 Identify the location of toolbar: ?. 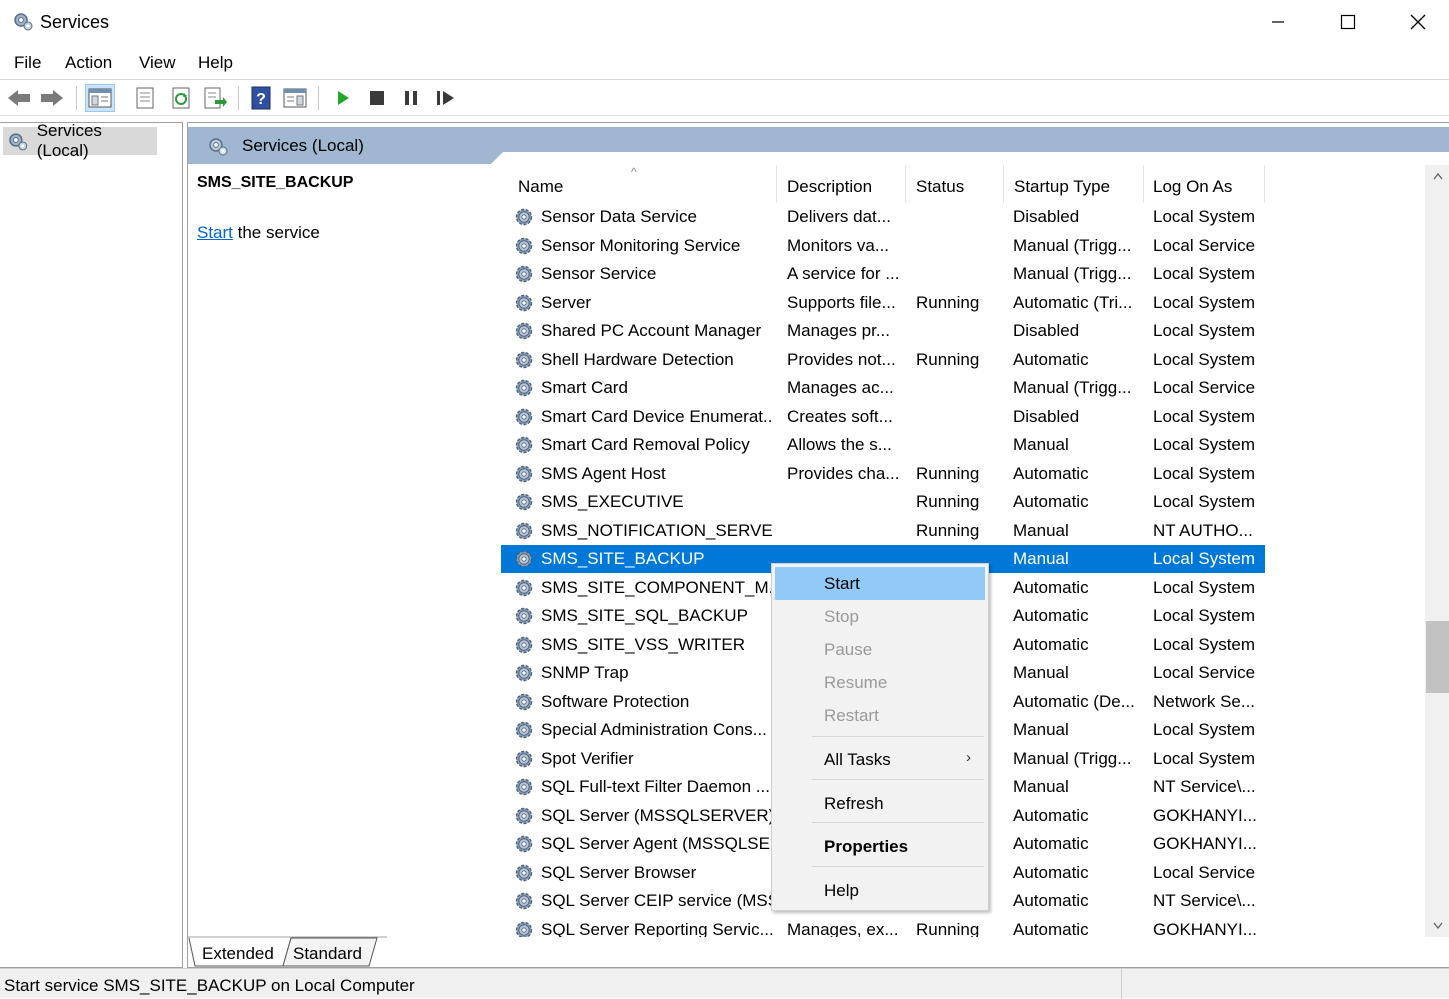
(724, 98).